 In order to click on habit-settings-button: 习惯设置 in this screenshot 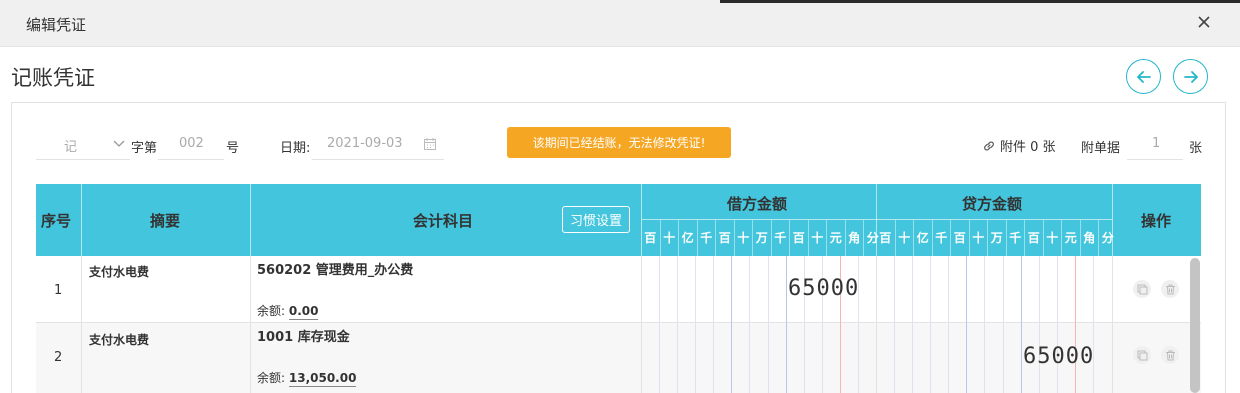, I will do `click(596, 219)`.